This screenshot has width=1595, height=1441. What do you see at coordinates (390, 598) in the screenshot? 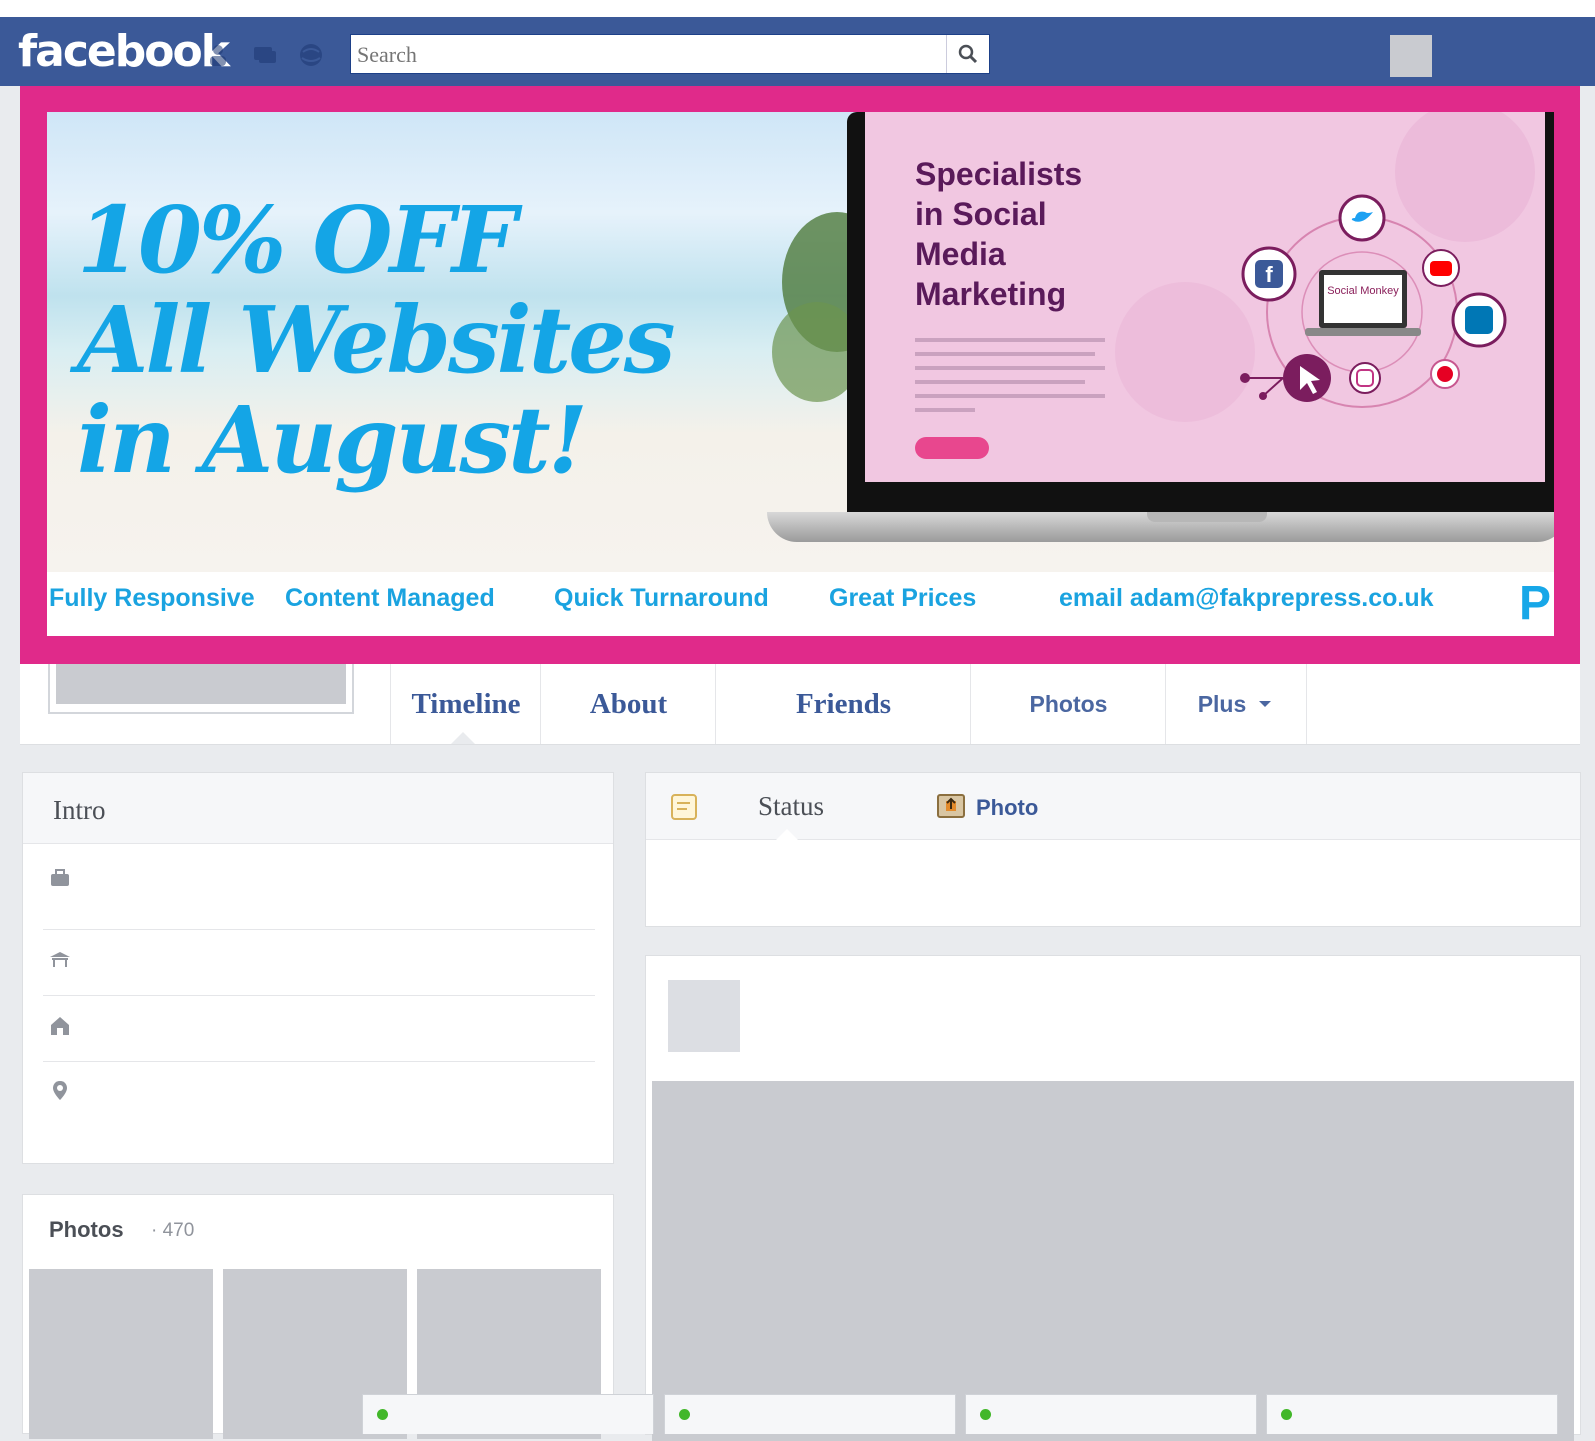
I see `feature-content-managed: Content Managed` at bounding box center [390, 598].